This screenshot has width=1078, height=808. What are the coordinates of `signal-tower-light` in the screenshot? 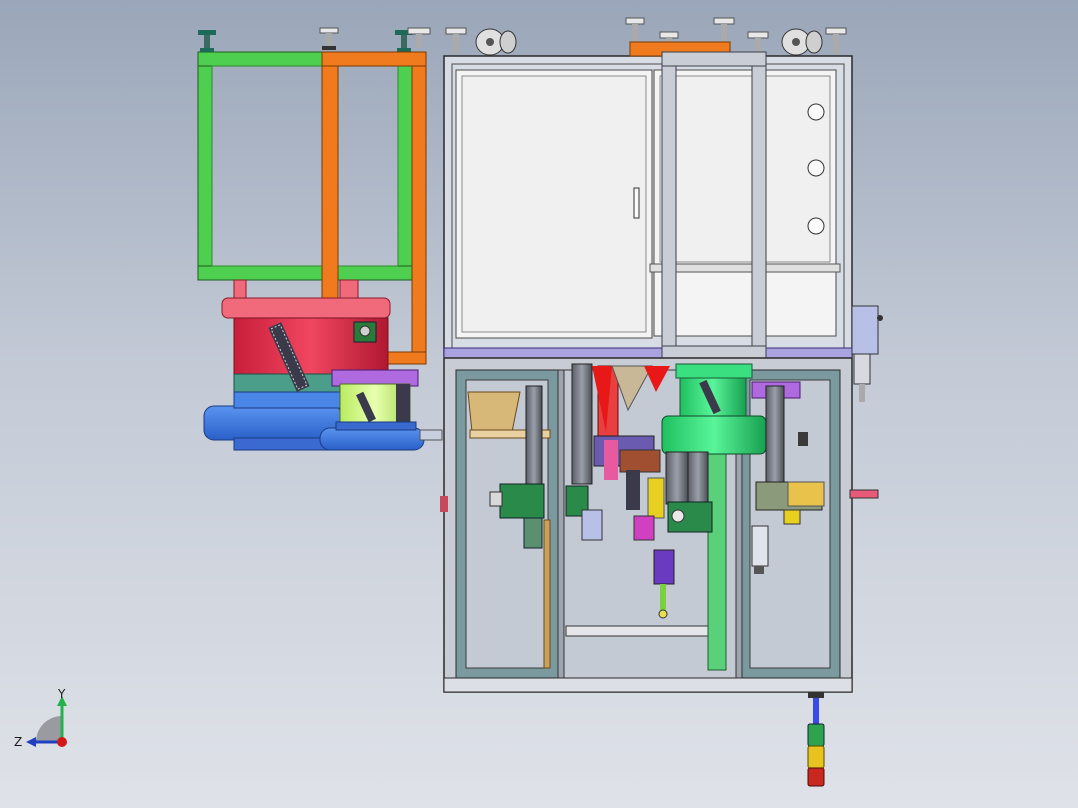 It's located at (816, 739).